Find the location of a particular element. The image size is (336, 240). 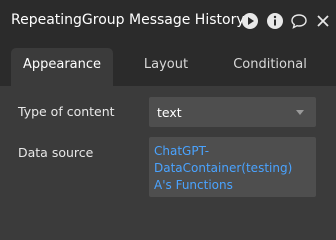

tab-appearance: Appearance is located at coordinates (62, 67).